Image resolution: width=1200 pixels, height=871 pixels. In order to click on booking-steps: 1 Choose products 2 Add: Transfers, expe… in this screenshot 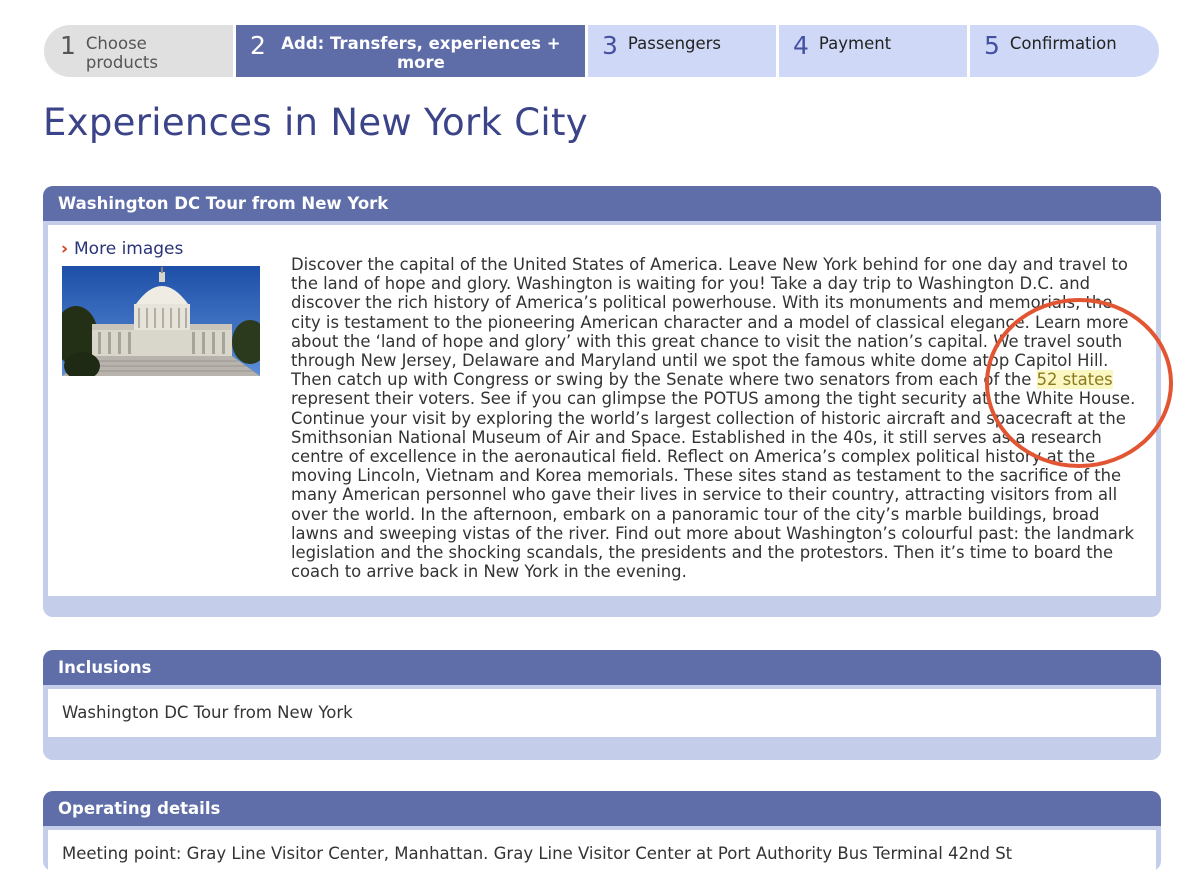, I will do `click(602, 51)`.